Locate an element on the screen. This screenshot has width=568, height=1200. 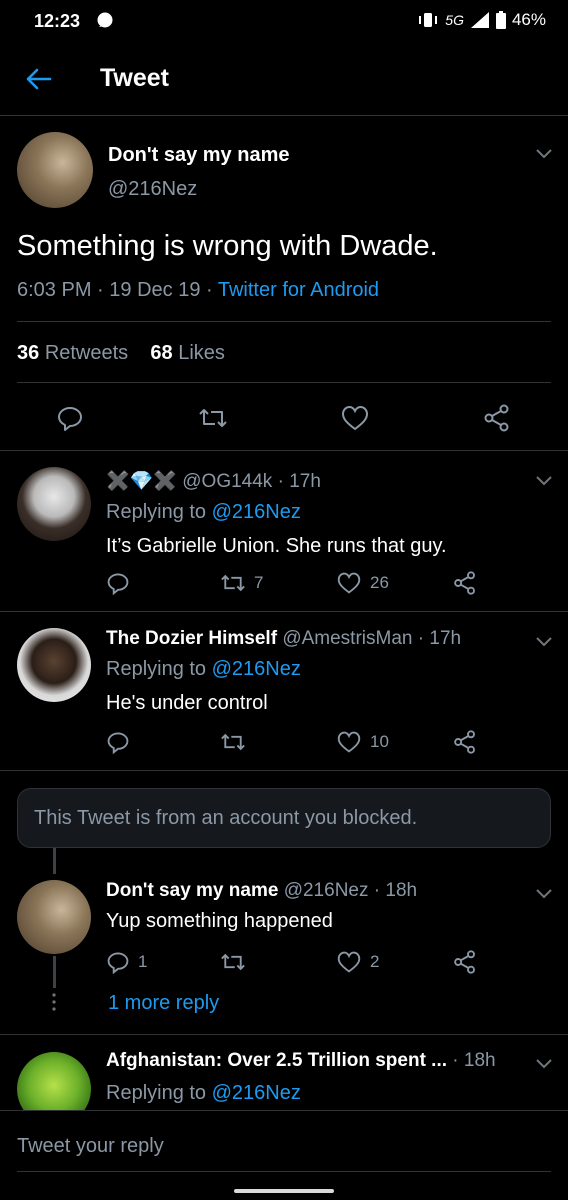
reply-header: The Dozier Himself @AmestrisMan · 17h is located at coordinates (284, 638).